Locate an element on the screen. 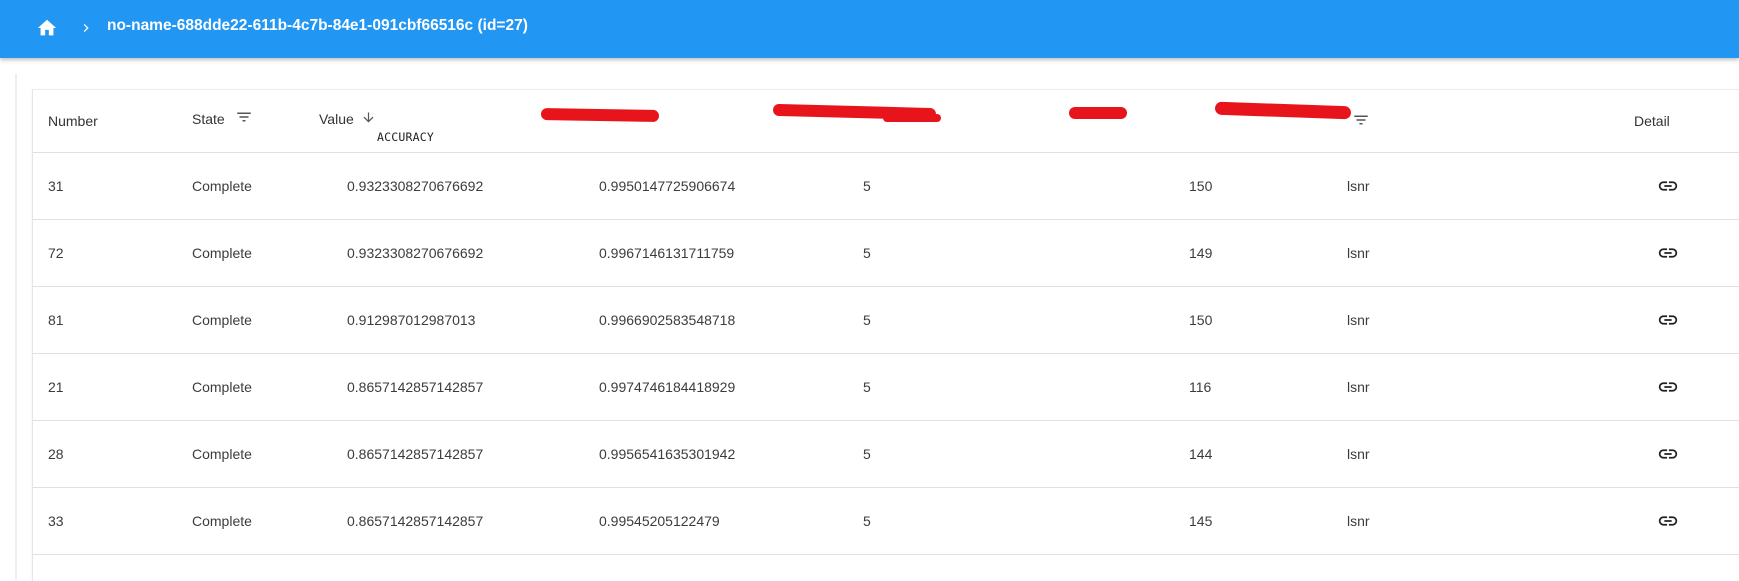 This screenshot has width=1739, height=581. cell-param-4: 0.9956541635301942 is located at coordinates (667, 454).